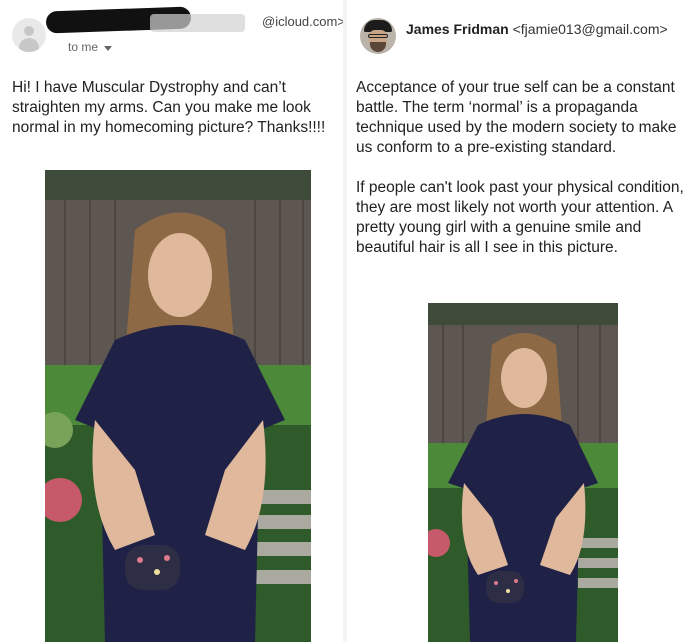 The width and height of the screenshot is (700, 642). What do you see at coordinates (378, 36) in the screenshot?
I see `profile-photo` at bounding box center [378, 36].